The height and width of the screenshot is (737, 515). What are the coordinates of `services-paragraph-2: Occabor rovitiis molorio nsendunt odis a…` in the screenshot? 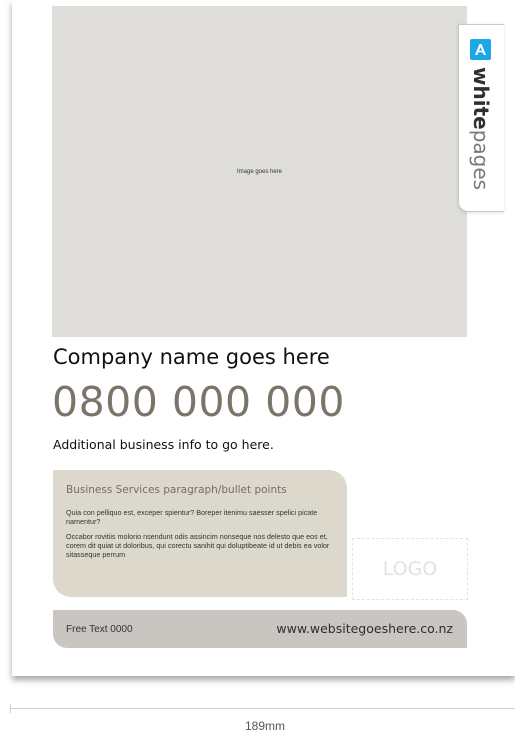 It's located at (198, 545).